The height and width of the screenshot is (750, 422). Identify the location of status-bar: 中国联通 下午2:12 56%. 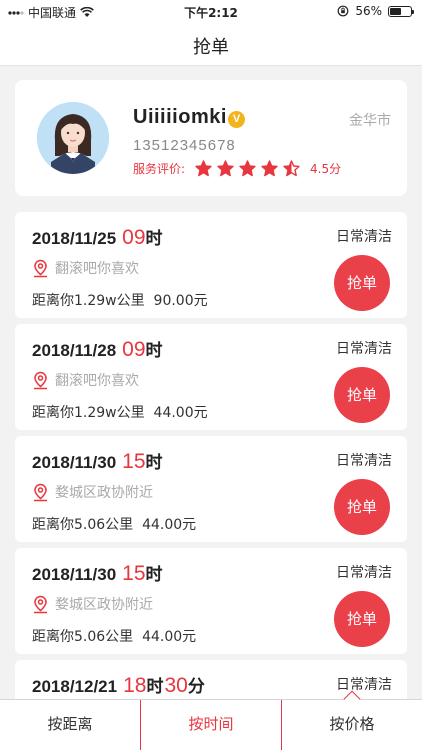
(211, 11).